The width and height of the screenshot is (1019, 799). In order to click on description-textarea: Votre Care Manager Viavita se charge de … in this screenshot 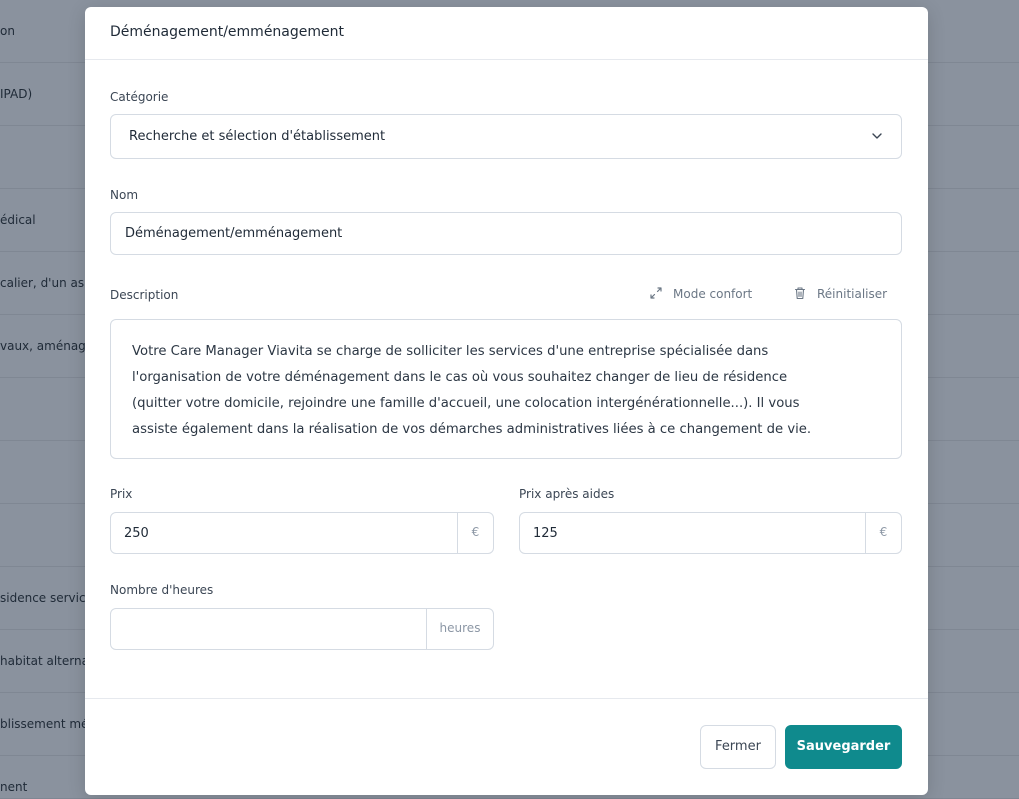, I will do `click(506, 389)`.